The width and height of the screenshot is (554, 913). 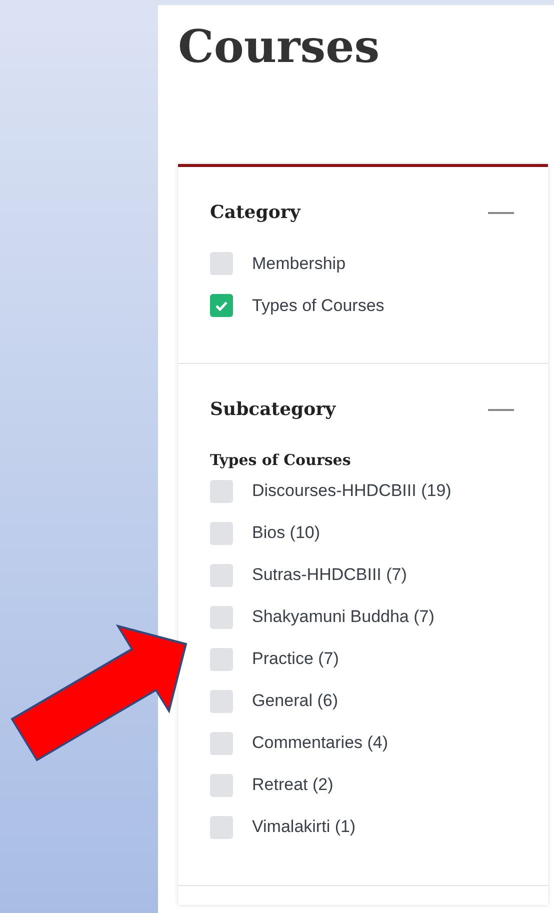 What do you see at coordinates (273, 410) in the screenshot?
I see `filter-heading: Subcategory` at bounding box center [273, 410].